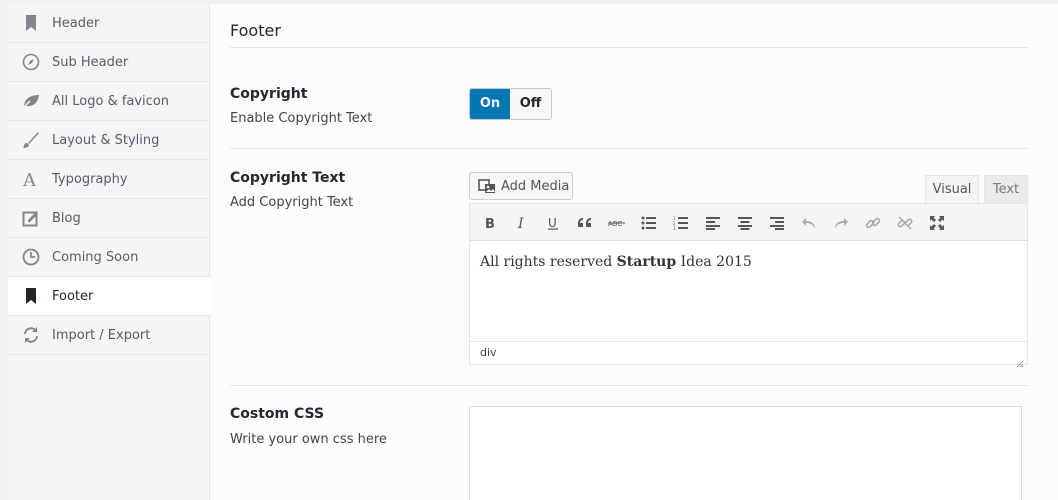  I want to click on media-icon, so click(487, 186).